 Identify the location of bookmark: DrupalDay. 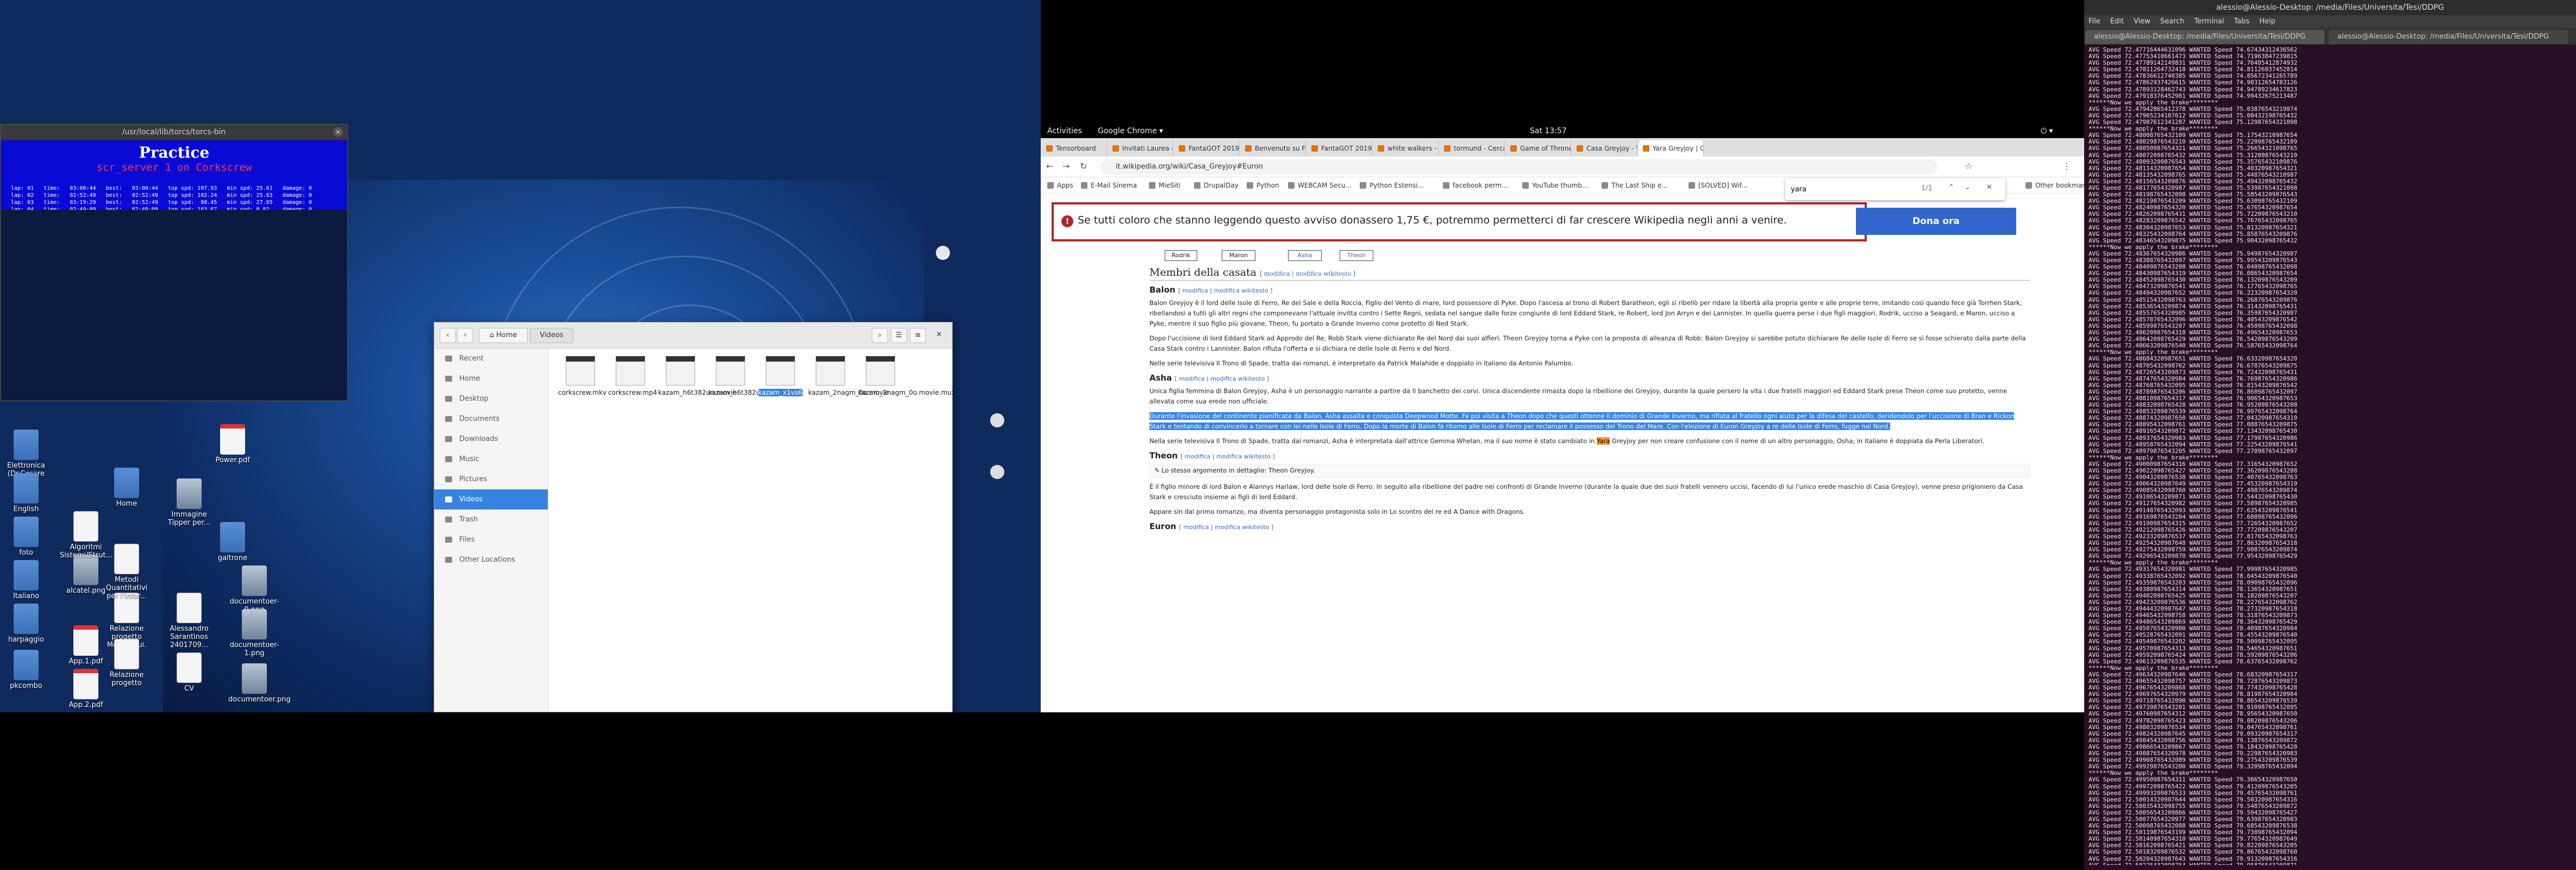
(1216, 185).